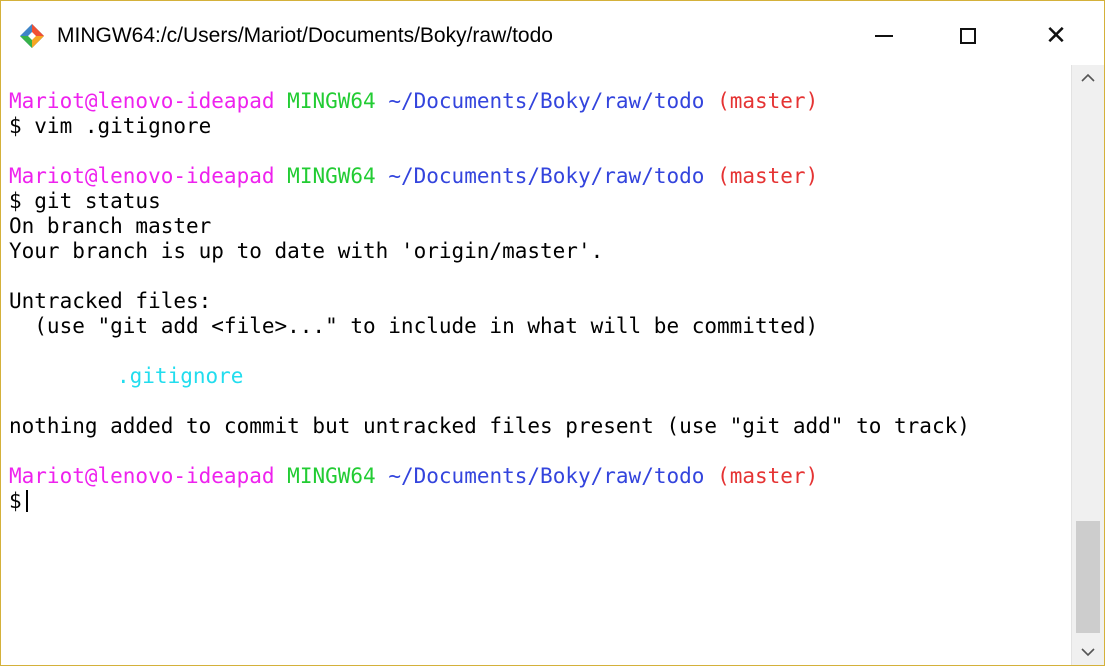 This screenshot has height=666, width=1105. I want to click on chevron-down-icon, so click(1088, 652).